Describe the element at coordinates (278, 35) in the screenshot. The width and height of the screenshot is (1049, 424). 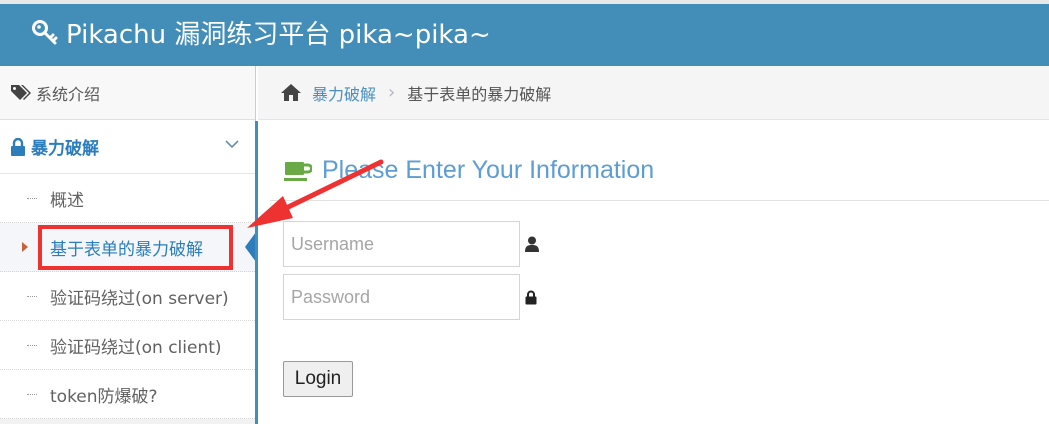
I see `brand-title: Pikachu 漏洞练习平台 pika~pika~` at that location.